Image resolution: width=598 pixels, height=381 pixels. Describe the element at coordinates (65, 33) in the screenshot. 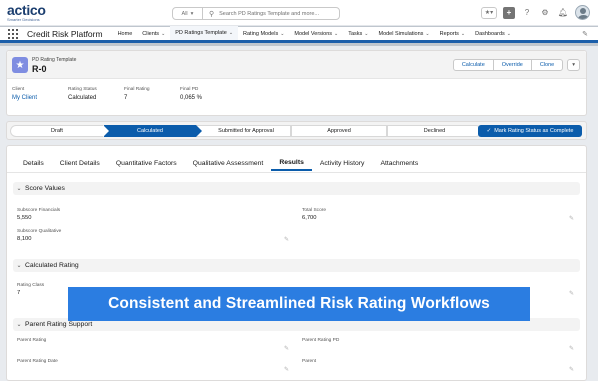

I see `app-name: Credit Risk Platform` at that location.